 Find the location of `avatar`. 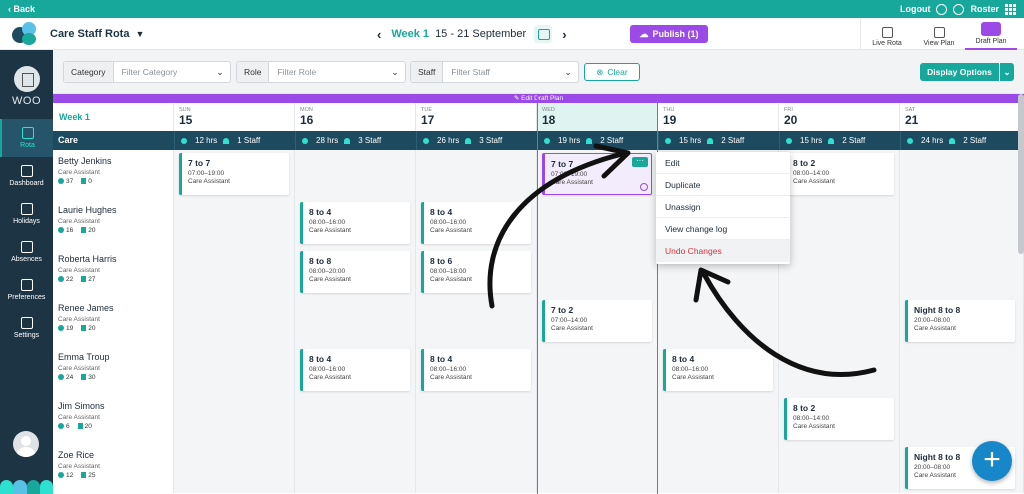

avatar is located at coordinates (26, 444).